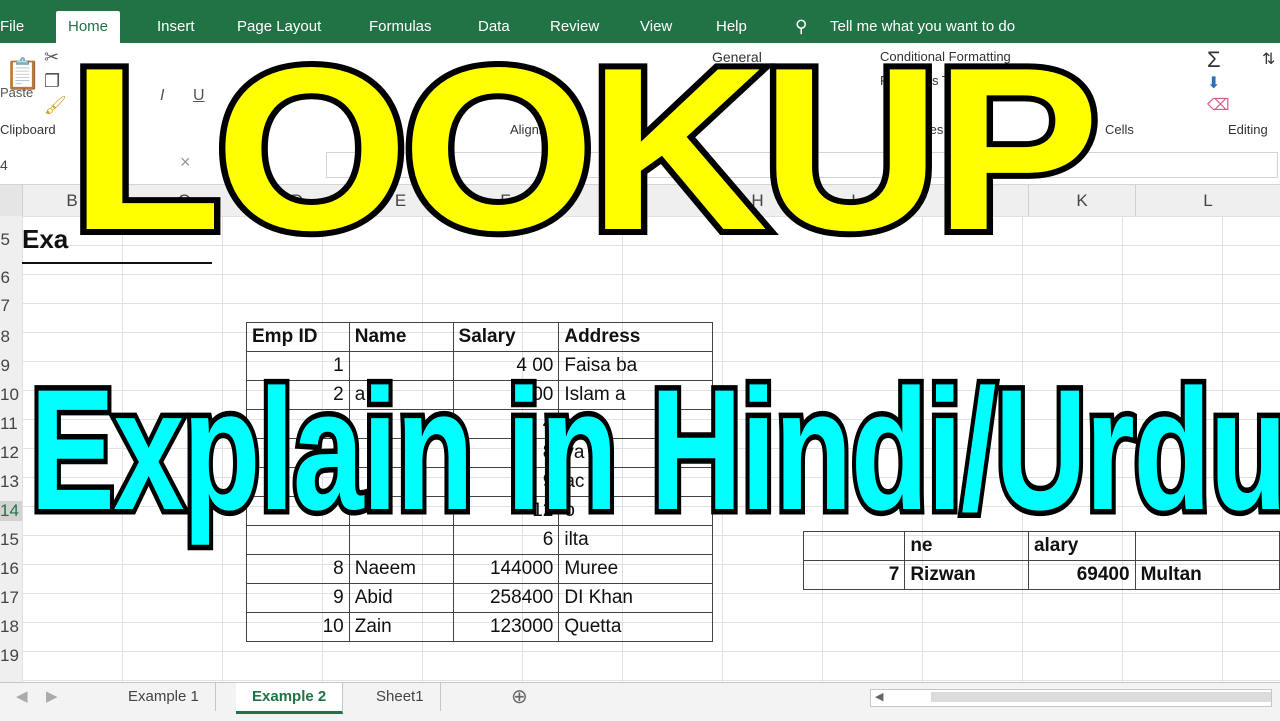  I want to click on table-cell: 258400, so click(506, 598).